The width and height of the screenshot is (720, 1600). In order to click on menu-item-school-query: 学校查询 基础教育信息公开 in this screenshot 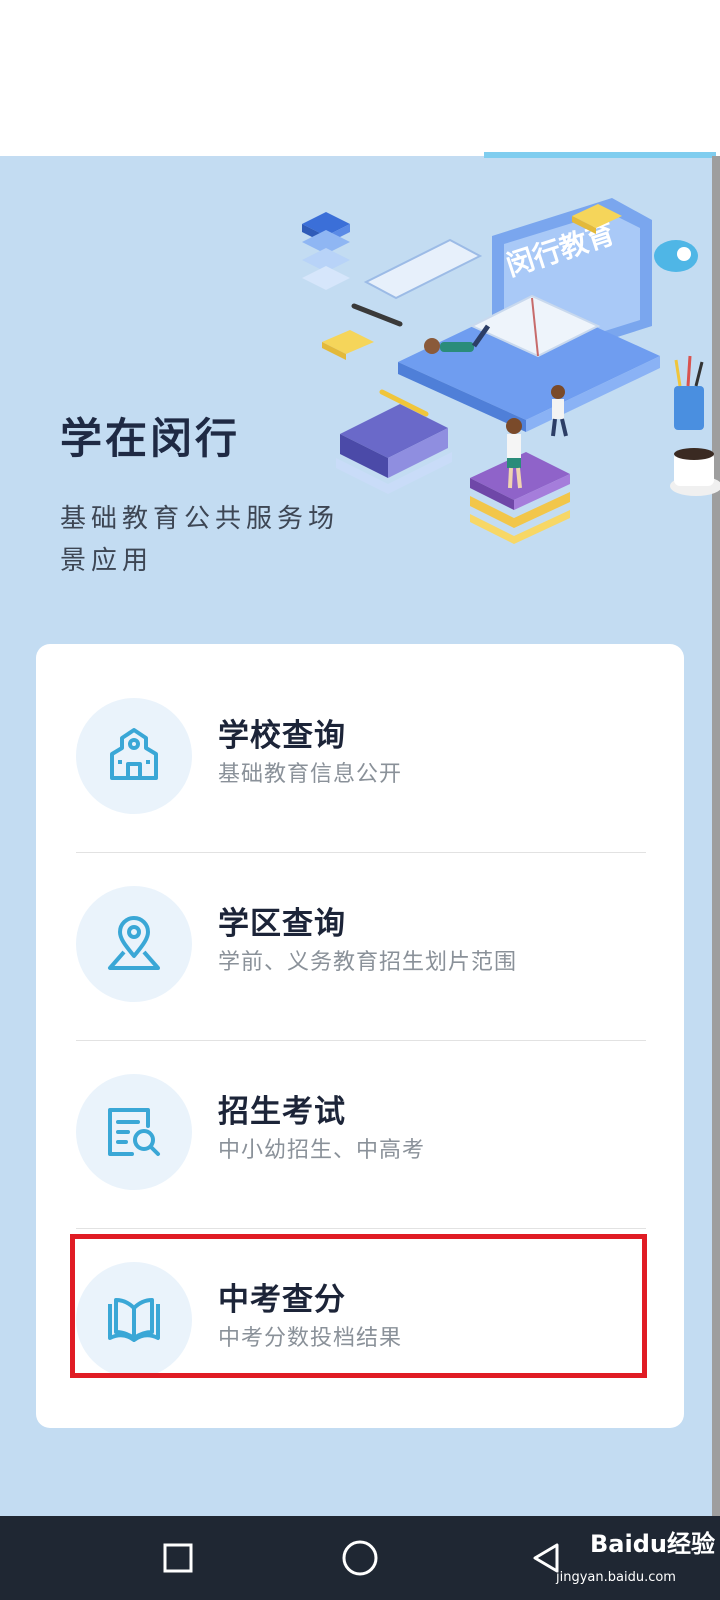, I will do `click(360, 729)`.